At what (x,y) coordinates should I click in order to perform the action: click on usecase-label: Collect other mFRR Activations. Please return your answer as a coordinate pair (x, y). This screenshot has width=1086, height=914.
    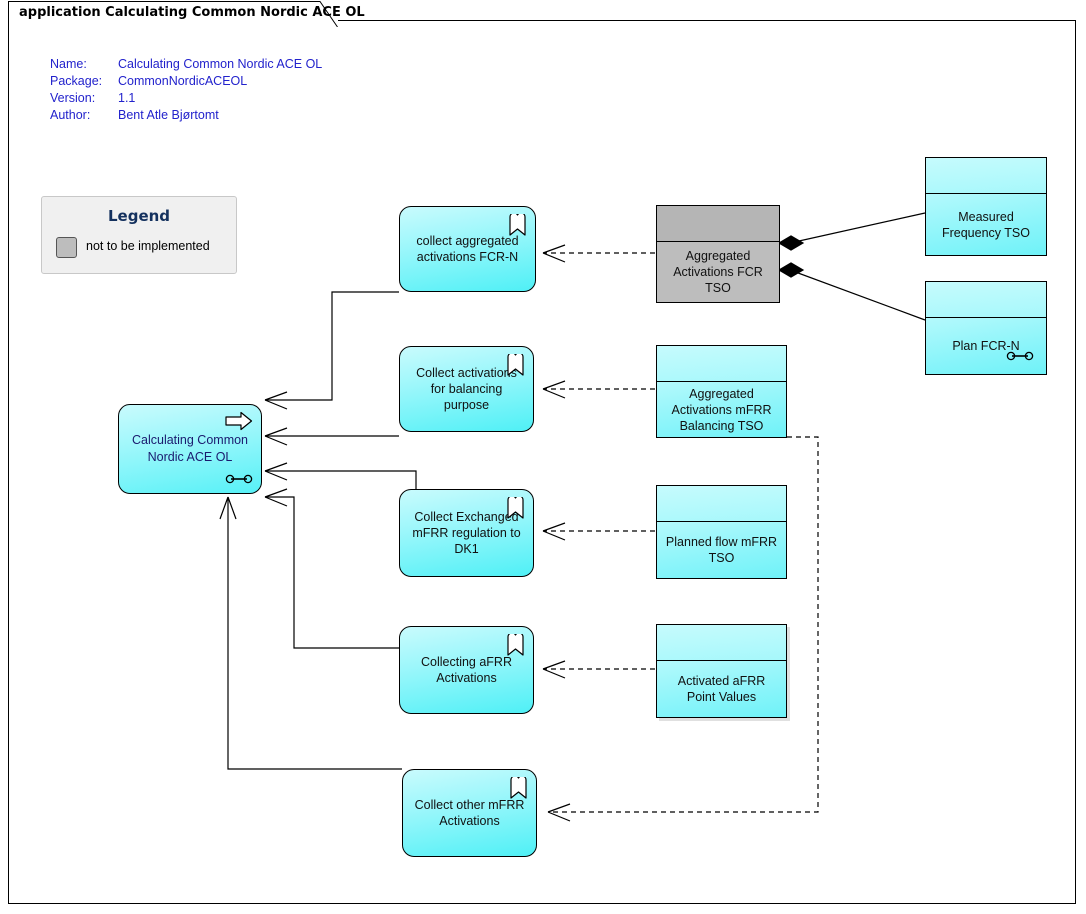
    Looking at the image, I should click on (469, 813).